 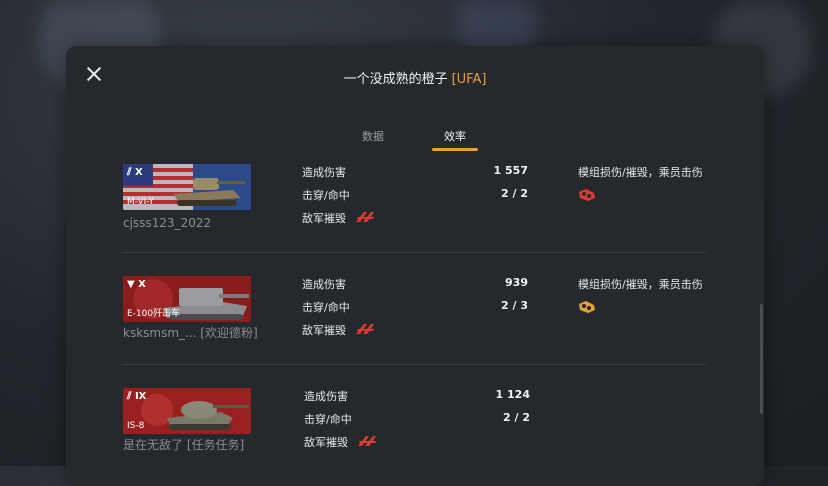 What do you see at coordinates (455, 149) in the screenshot?
I see `active-tab-indicator` at bounding box center [455, 149].